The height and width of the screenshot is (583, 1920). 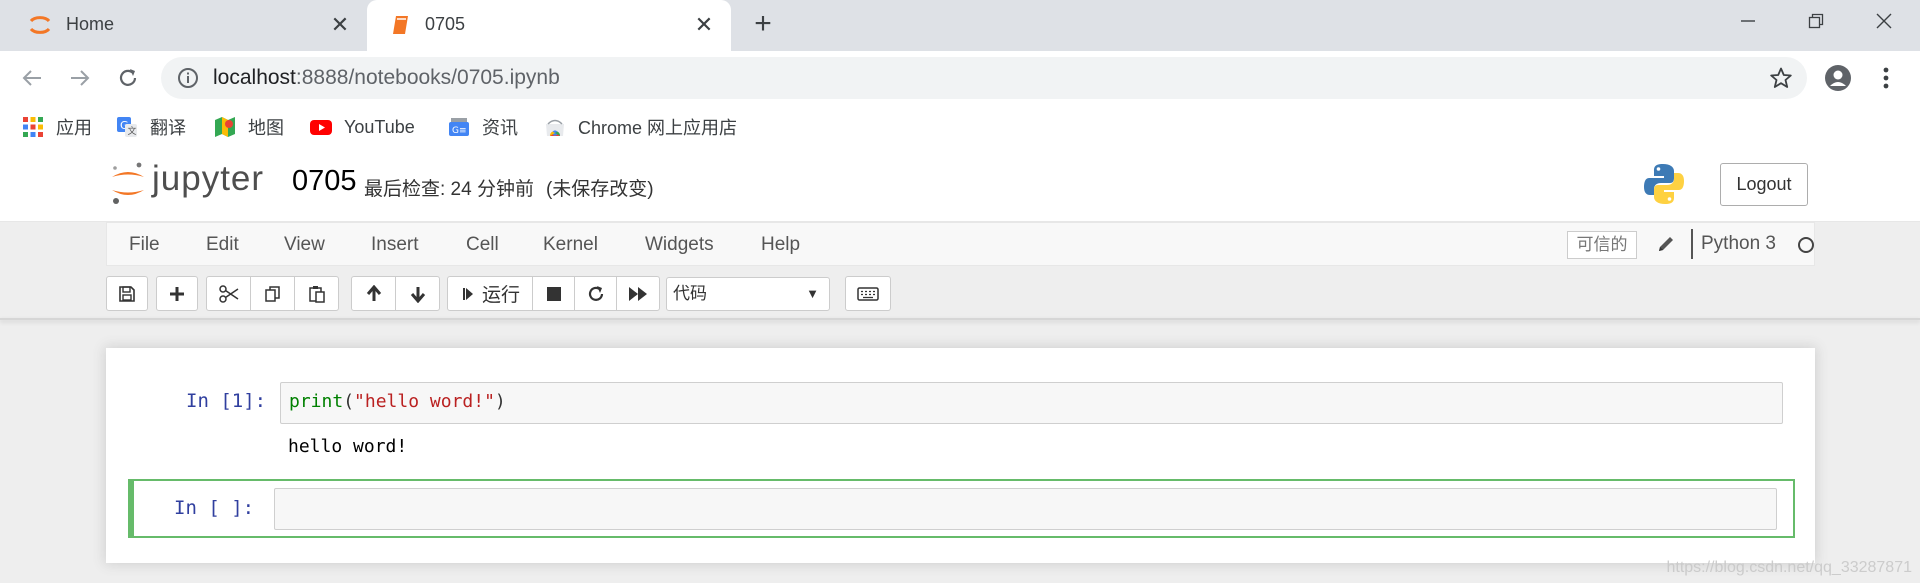 I want to click on copy-button, so click(x=272, y=293).